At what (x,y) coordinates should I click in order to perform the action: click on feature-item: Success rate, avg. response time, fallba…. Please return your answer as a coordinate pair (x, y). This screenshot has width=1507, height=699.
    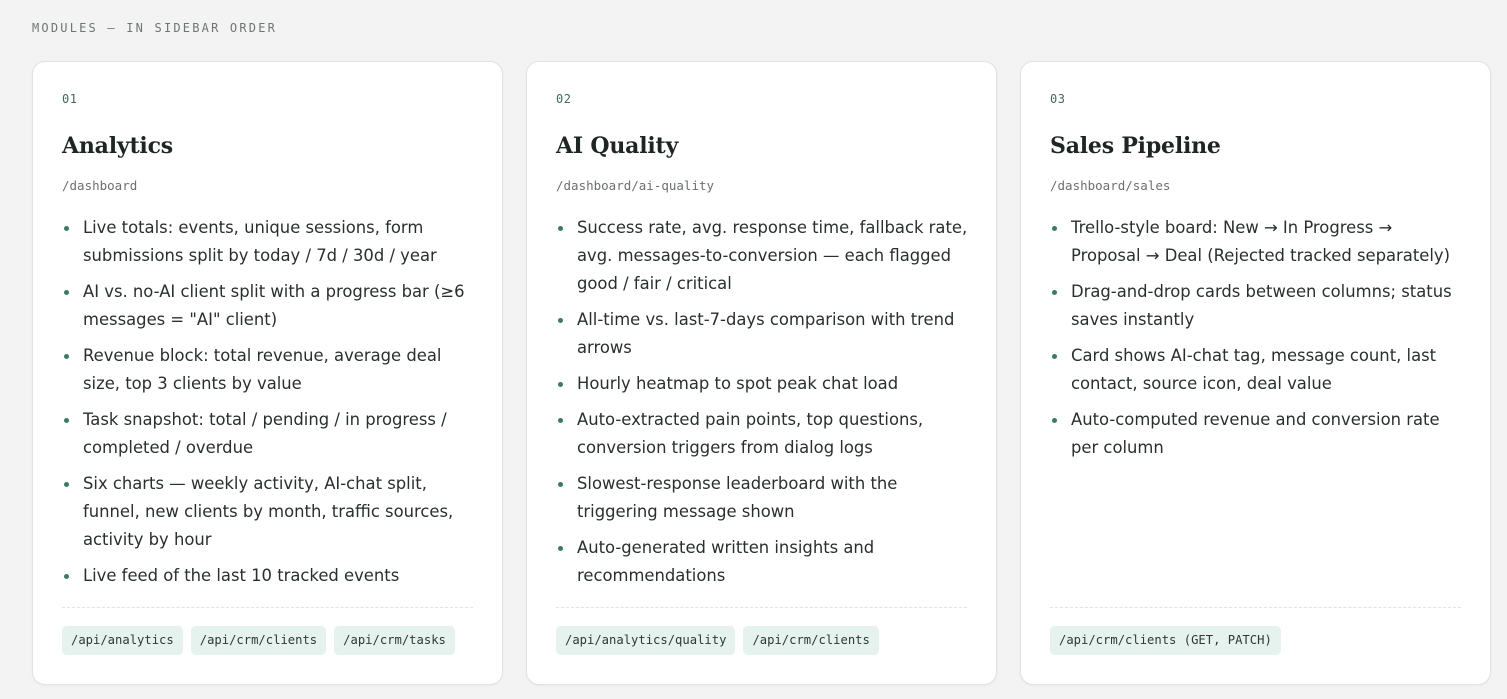
    Looking at the image, I should click on (764, 256).